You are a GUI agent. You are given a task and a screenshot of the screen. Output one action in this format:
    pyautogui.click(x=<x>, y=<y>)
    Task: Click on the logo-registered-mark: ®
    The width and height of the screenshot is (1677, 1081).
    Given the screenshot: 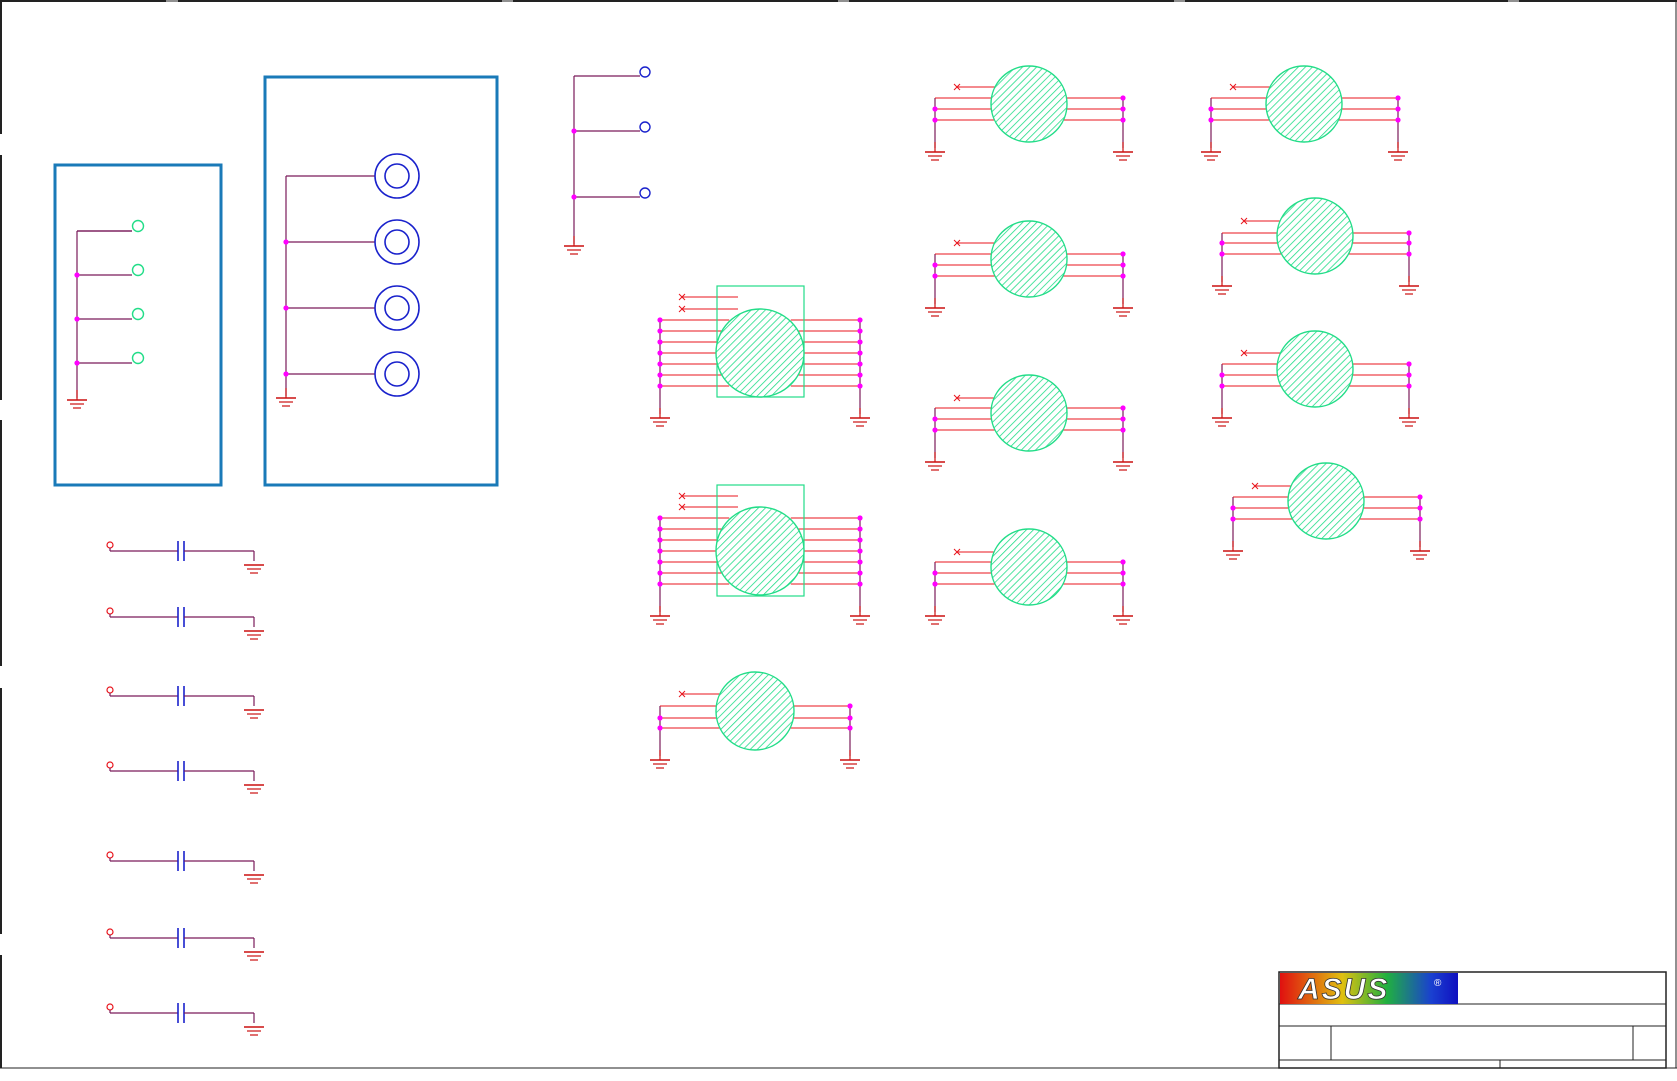 What is the action you would take?
    pyautogui.click(x=1438, y=983)
    